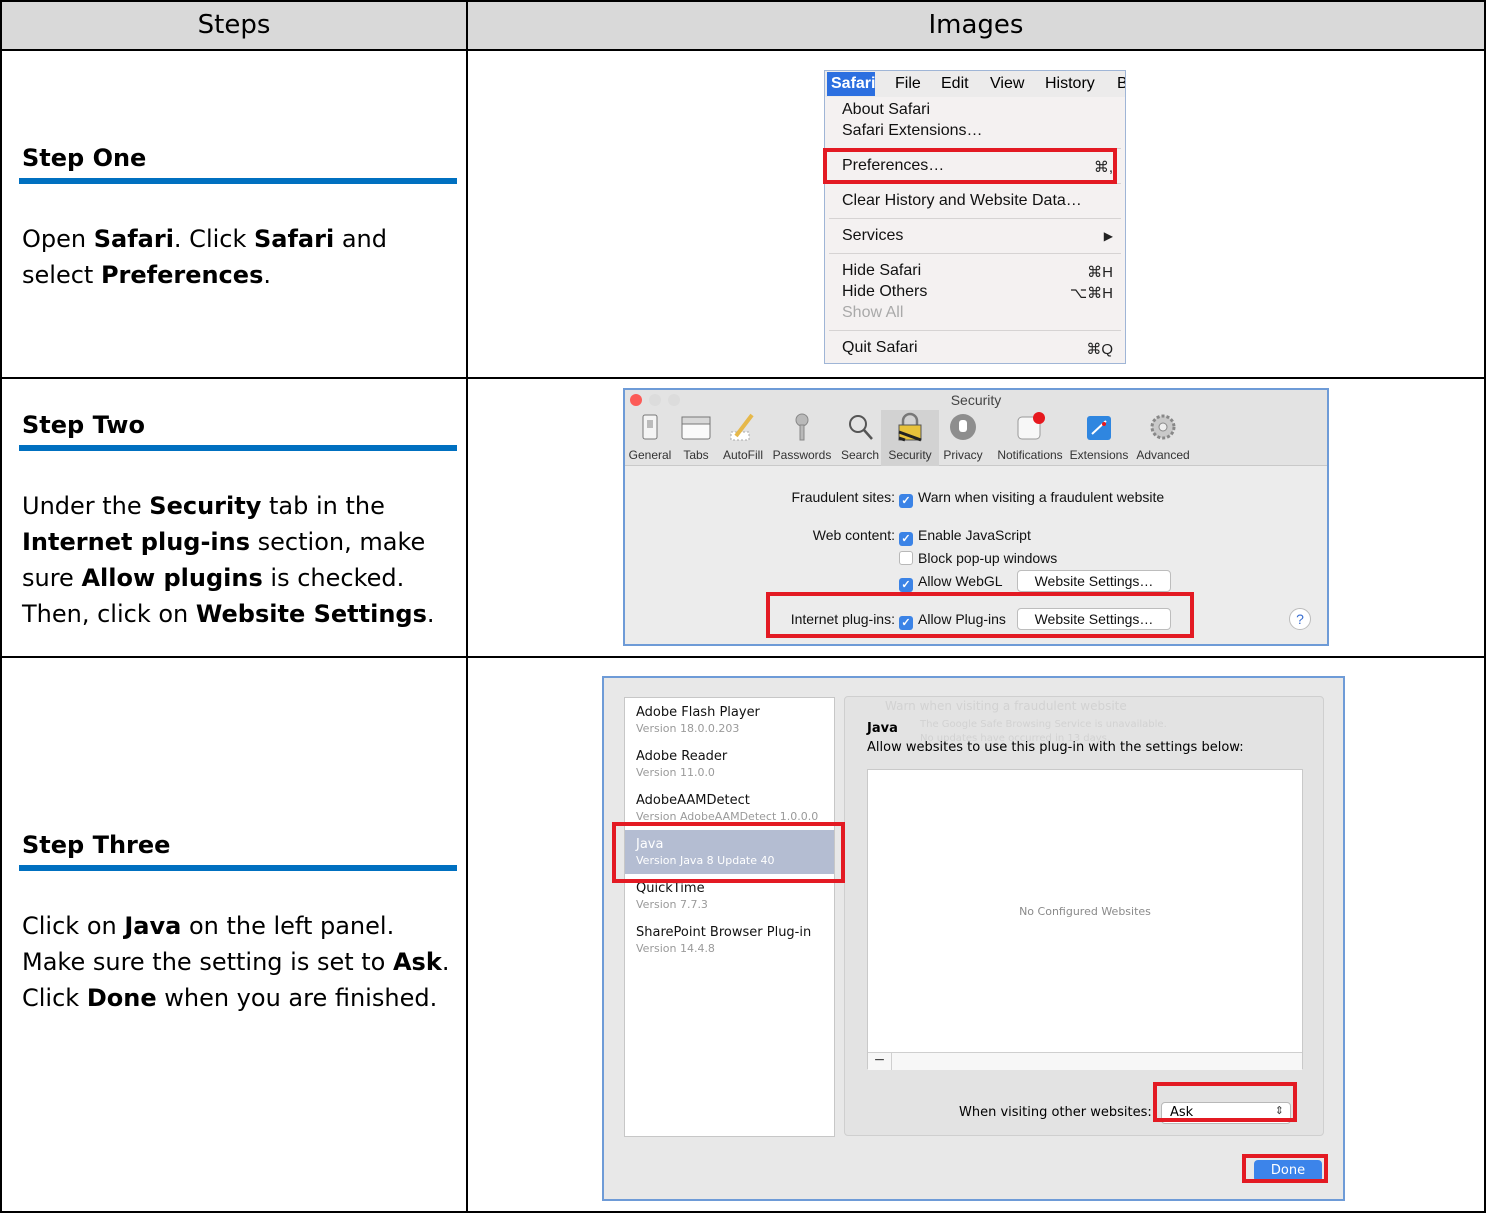 The image size is (1486, 1213). I want to click on configured-websites-list: No Configured Websites −, so click(1085, 919).